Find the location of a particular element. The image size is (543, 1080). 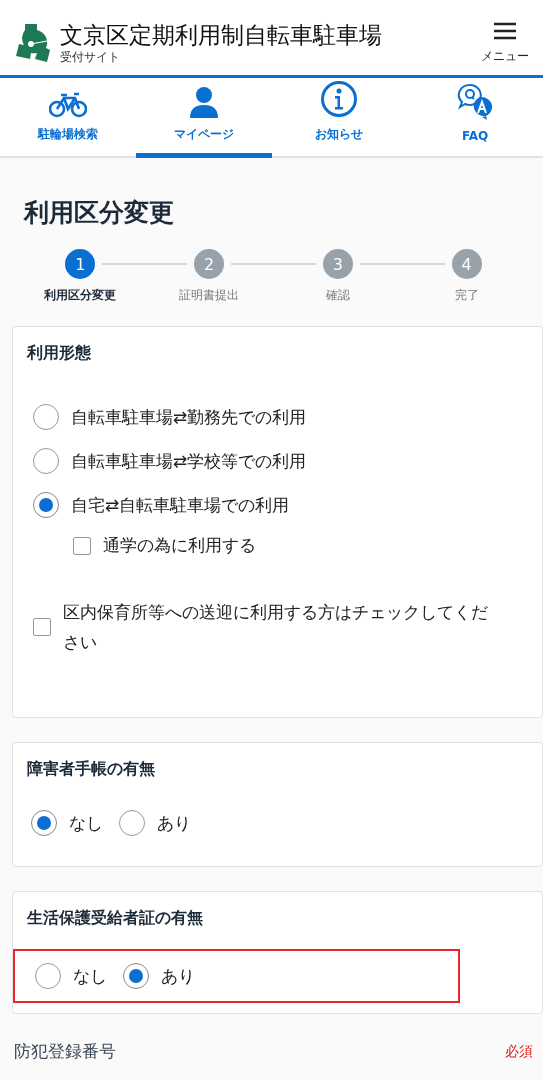

step-label: 確認 is located at coordinates (337, 295).